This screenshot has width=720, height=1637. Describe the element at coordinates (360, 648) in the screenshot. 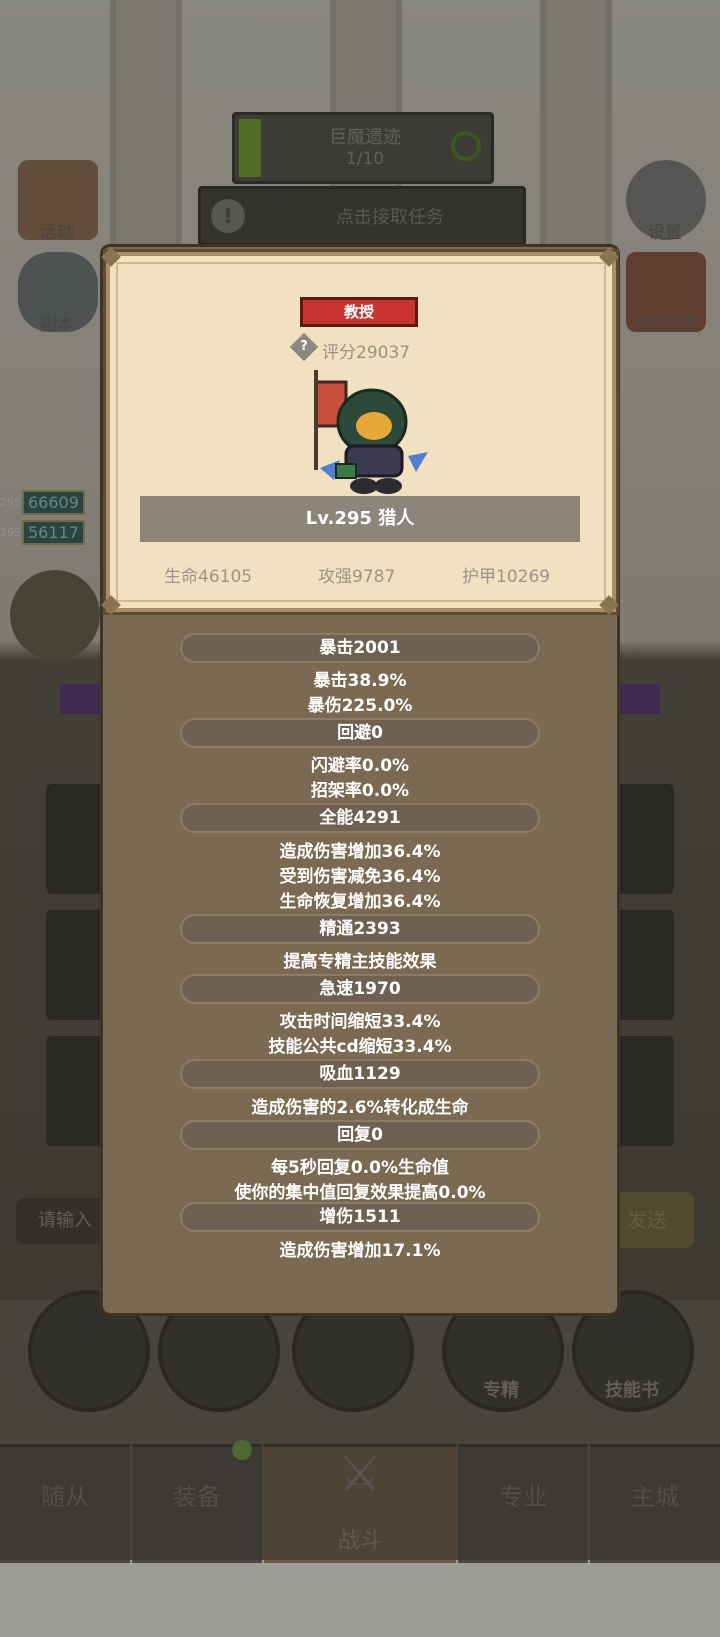

I see `stat-header-crit: 暴击2001` at that location.